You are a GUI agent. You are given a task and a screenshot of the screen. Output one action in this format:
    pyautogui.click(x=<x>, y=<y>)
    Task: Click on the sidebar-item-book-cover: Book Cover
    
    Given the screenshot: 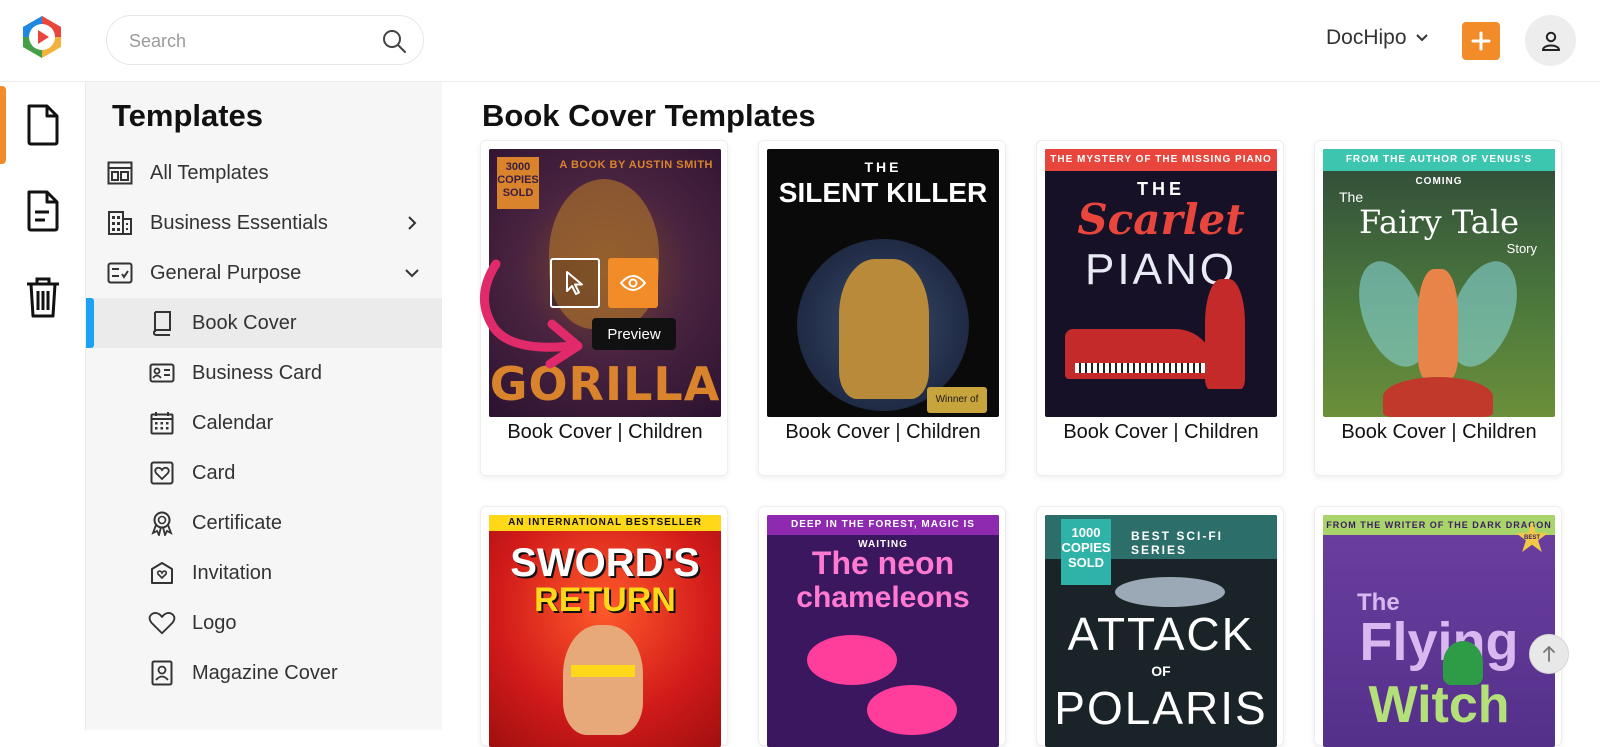 What is the action you would take?
    pyautogui.click(x=264, y=323)
    